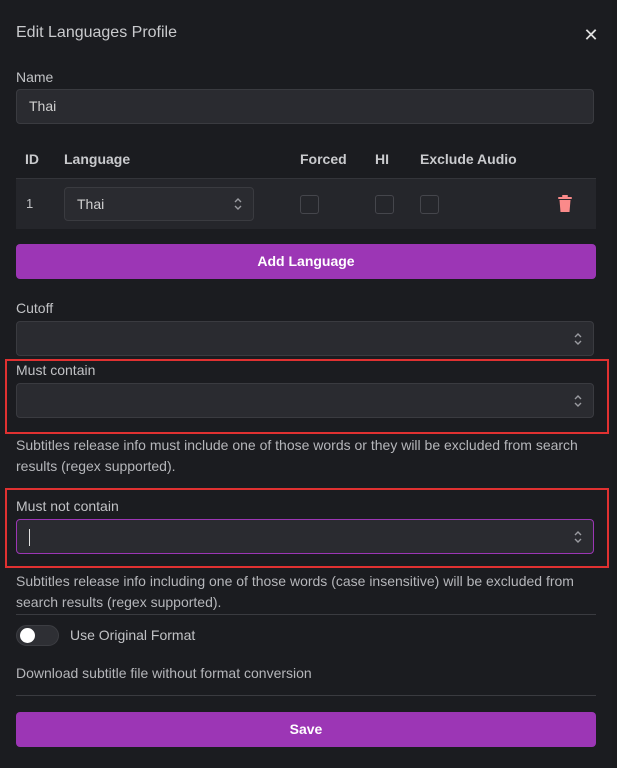 The image size is (617, 768). I want to click on cutoff-label: Cutoff, so click(35, 308).